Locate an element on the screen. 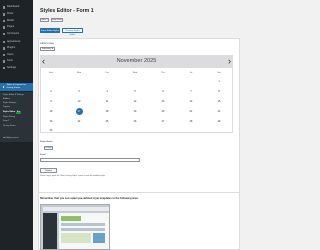 This screenshot has height=250, width=320. submenu-item: Styles Editor & Settings is located at coordinates (13, 95).